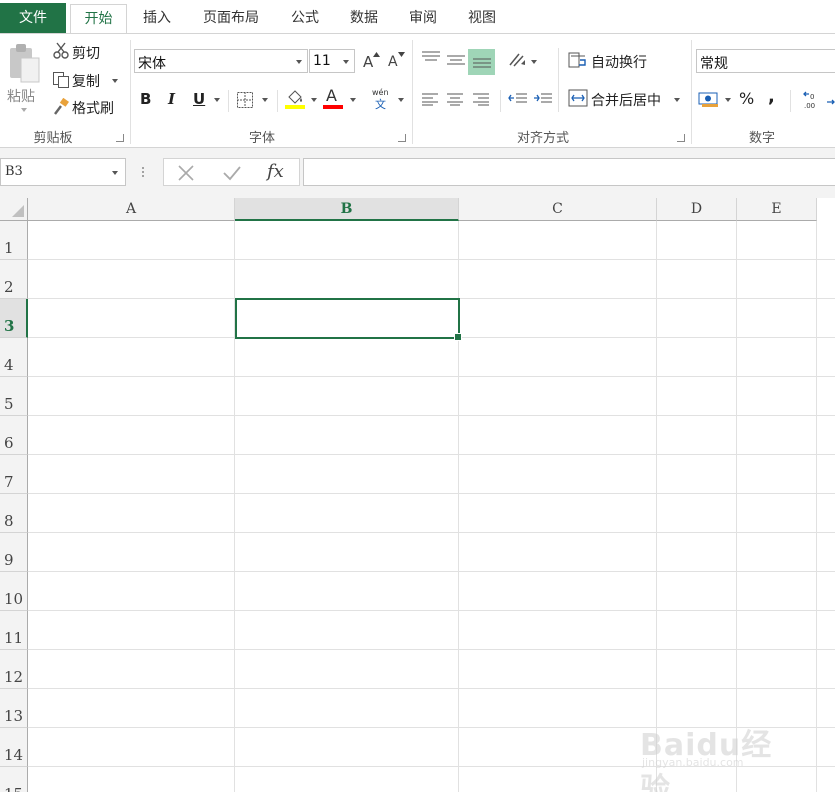 Image resolution: width=835 pixels, height=792 pixels. I want to click on column-header-d: D, so click(697, 209).